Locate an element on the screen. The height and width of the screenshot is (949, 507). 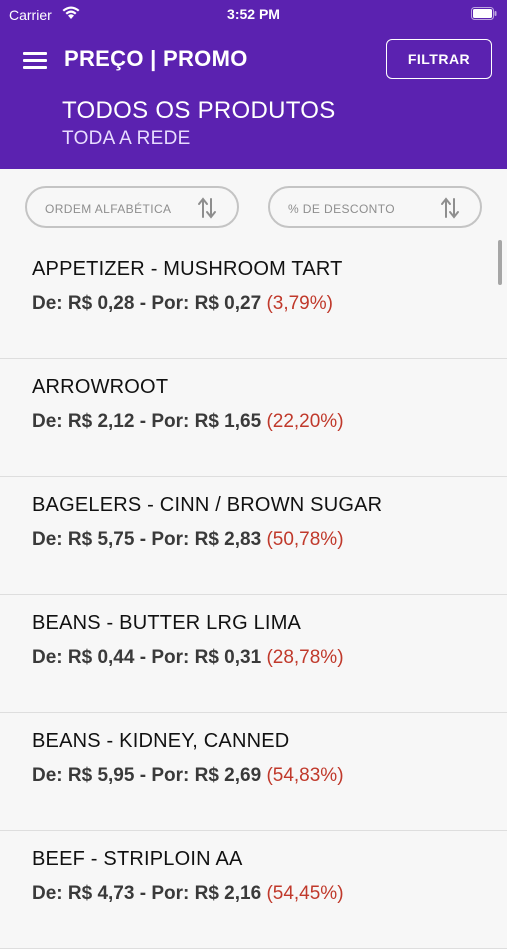
product-price: De: R$ 5,75 - Por: R$ 2,83 (50,78%) is located at coordinates (188, 540).